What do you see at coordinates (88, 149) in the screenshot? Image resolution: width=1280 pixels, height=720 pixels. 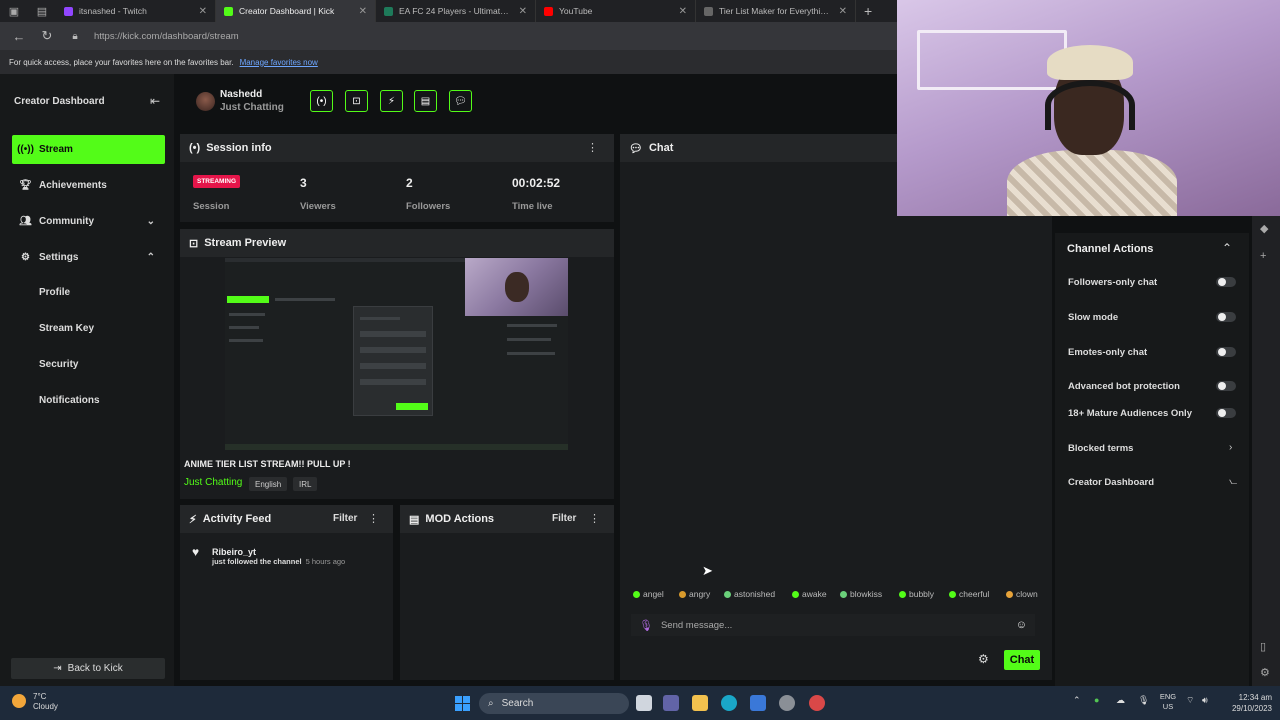 I see `sidebar-item-stream: ((•)) Stream` at bounding box center [88, 149].